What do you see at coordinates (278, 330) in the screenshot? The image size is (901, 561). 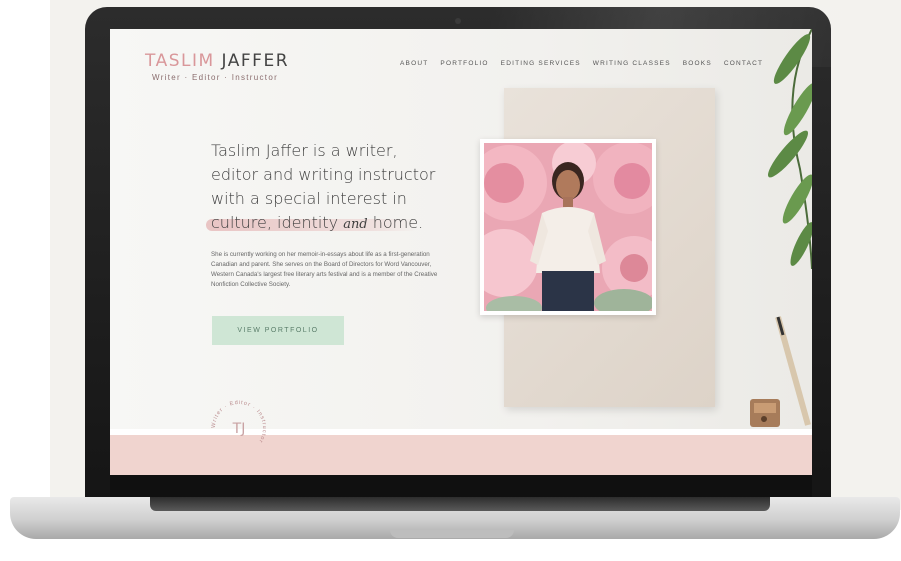 I see `view-portfolio-button: VIEW PORTFOLIO` at bounding box center [278, 330].